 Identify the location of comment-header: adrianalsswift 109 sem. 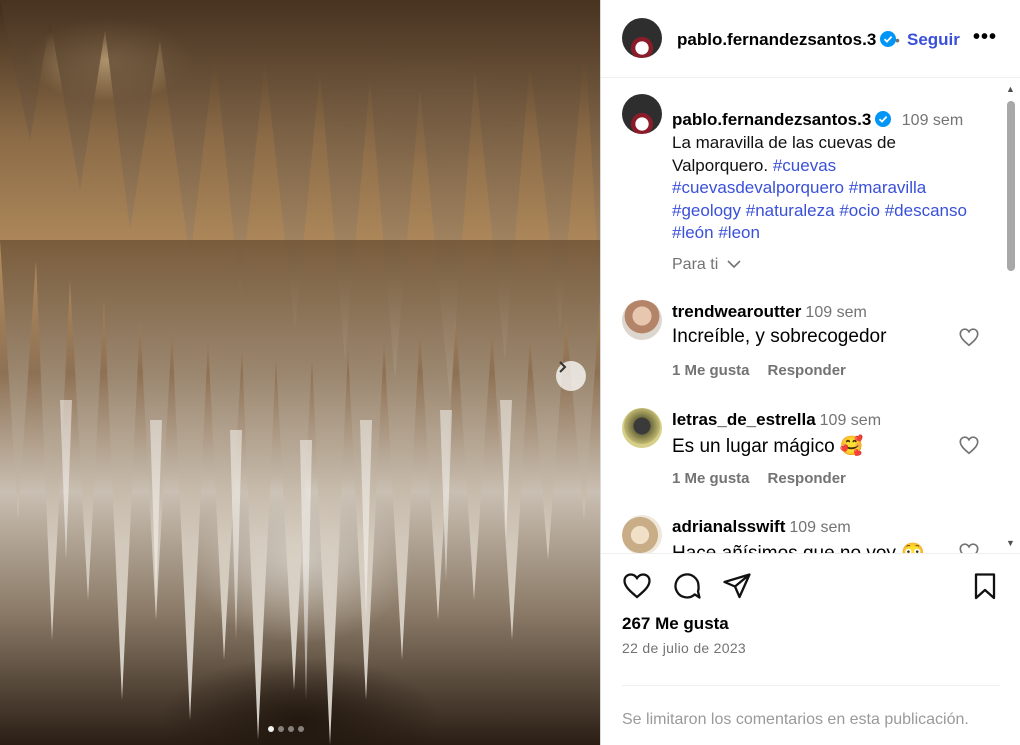
(761, 527).